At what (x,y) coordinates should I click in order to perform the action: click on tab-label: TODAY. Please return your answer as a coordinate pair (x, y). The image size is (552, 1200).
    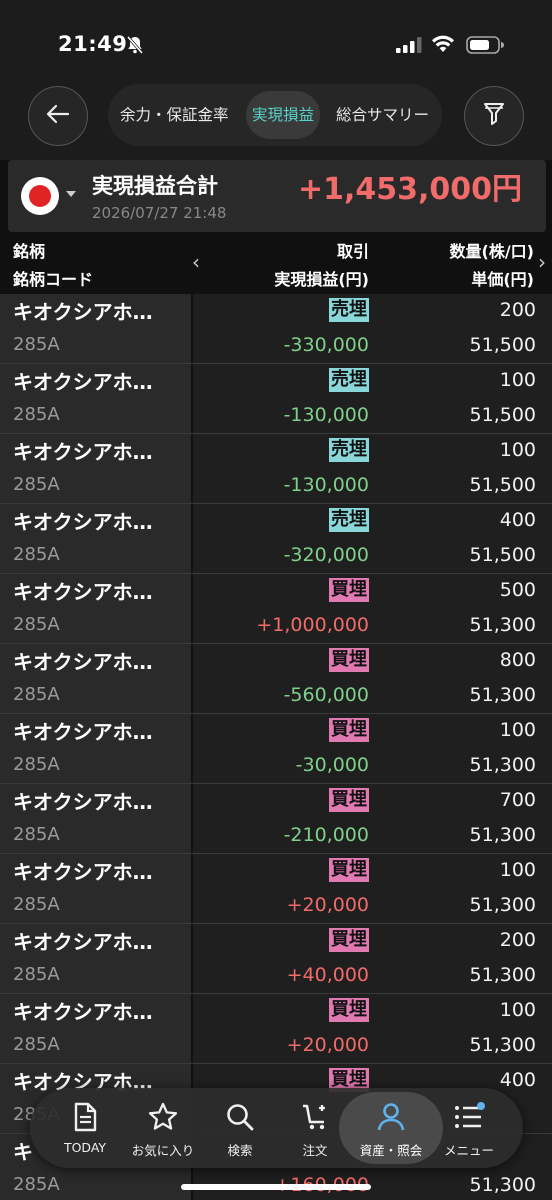
    Looking at the image, I should click on (85, 1147).